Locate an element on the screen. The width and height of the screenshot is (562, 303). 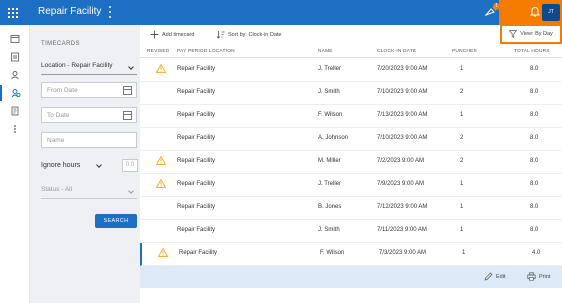
row-name: M. Miller is located at coordinates (329, 161).